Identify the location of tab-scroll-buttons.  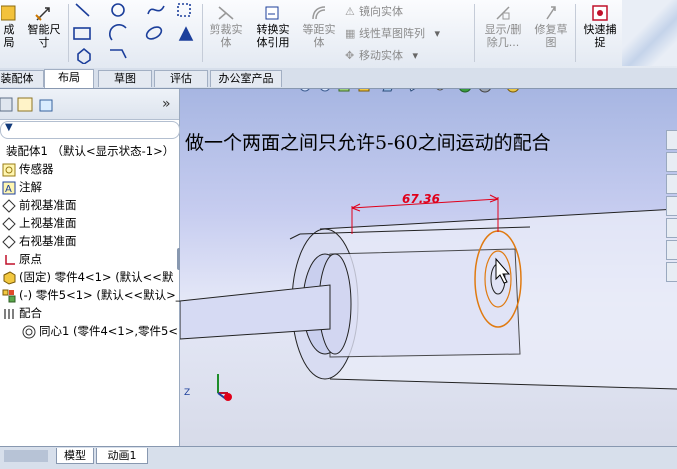
(26, 456).